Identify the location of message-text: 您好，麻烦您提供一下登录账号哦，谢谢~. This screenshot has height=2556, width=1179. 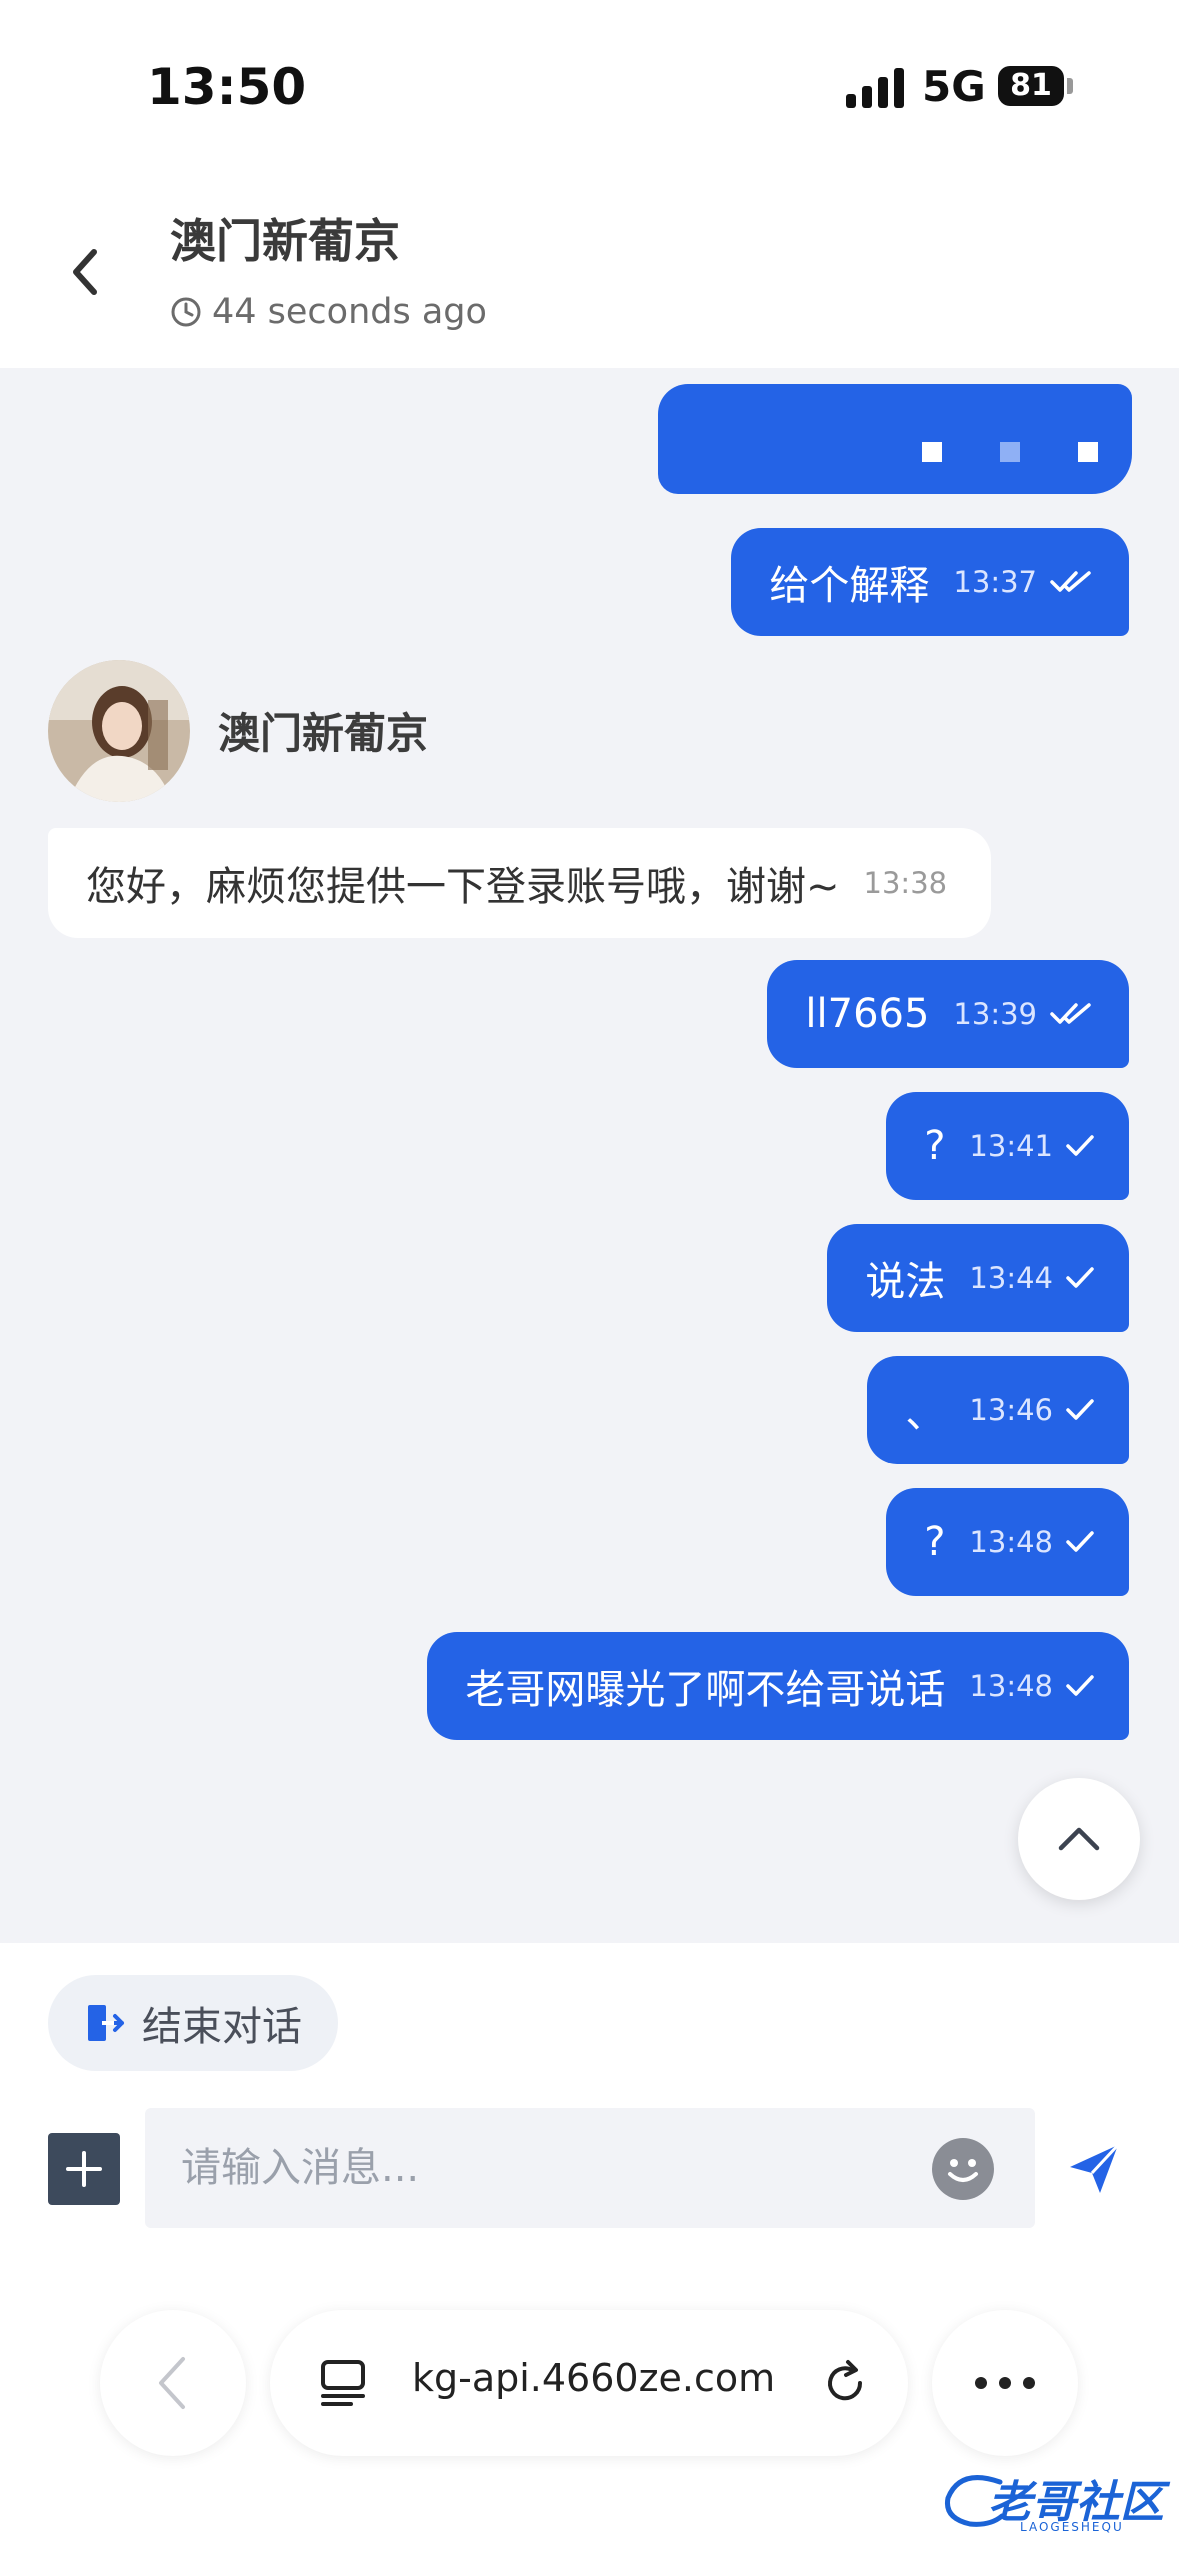
(463, 887).